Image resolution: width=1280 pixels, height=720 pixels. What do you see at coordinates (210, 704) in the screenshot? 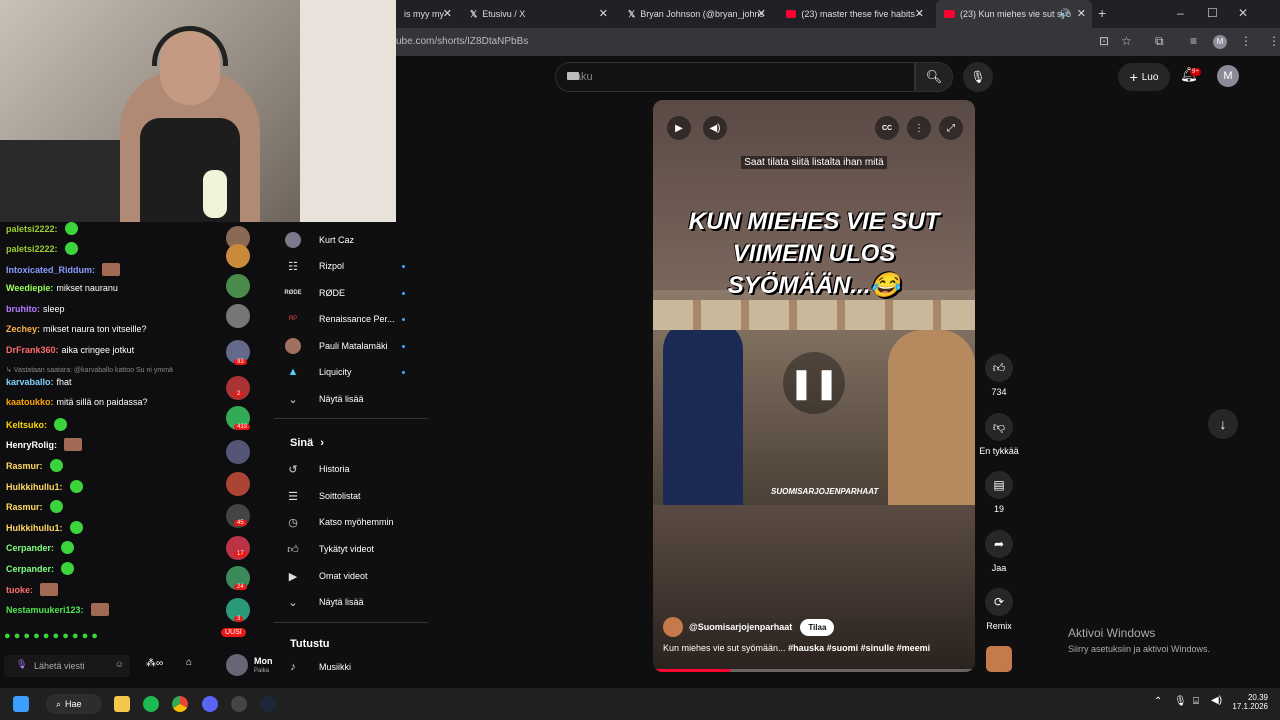
I see `discord-icon` at bounding box center [210, 704].